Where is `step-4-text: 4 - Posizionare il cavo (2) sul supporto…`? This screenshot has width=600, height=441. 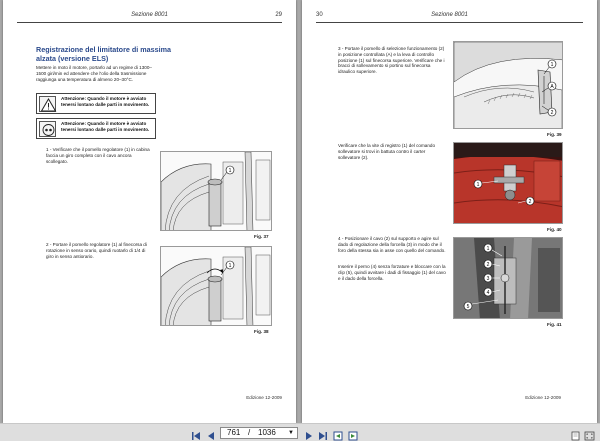 step-4-text: 4 - Posizionare il cavo (2) sul supporto… is located at coordinates (392, 244).